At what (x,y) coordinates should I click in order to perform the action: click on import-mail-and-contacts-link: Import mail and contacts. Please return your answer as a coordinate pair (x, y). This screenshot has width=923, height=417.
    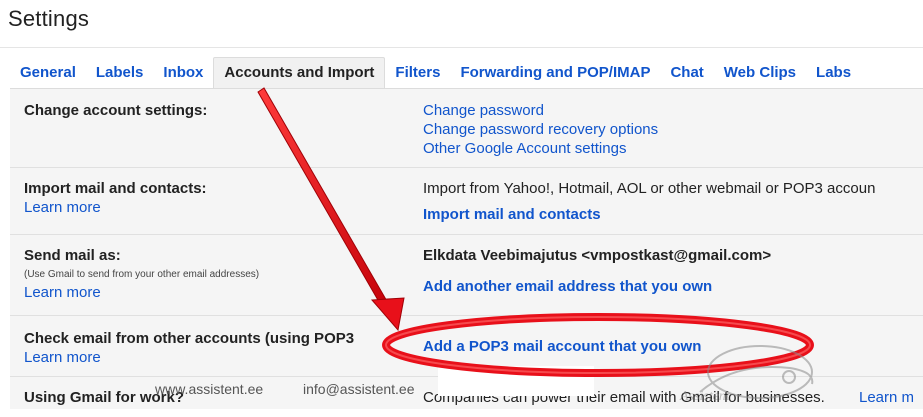
    Looking at the image, I should click on (512, 214).